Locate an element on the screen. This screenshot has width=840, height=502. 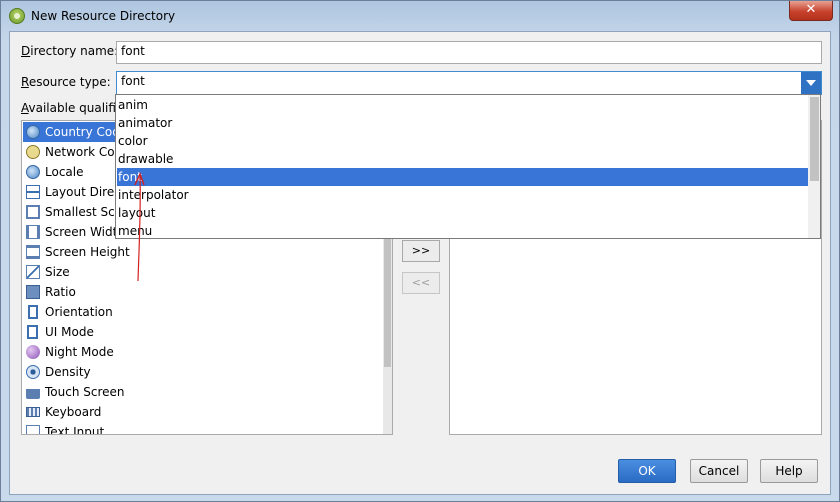
dropdown-option-menu: menu is located at coordinates (462, 230).